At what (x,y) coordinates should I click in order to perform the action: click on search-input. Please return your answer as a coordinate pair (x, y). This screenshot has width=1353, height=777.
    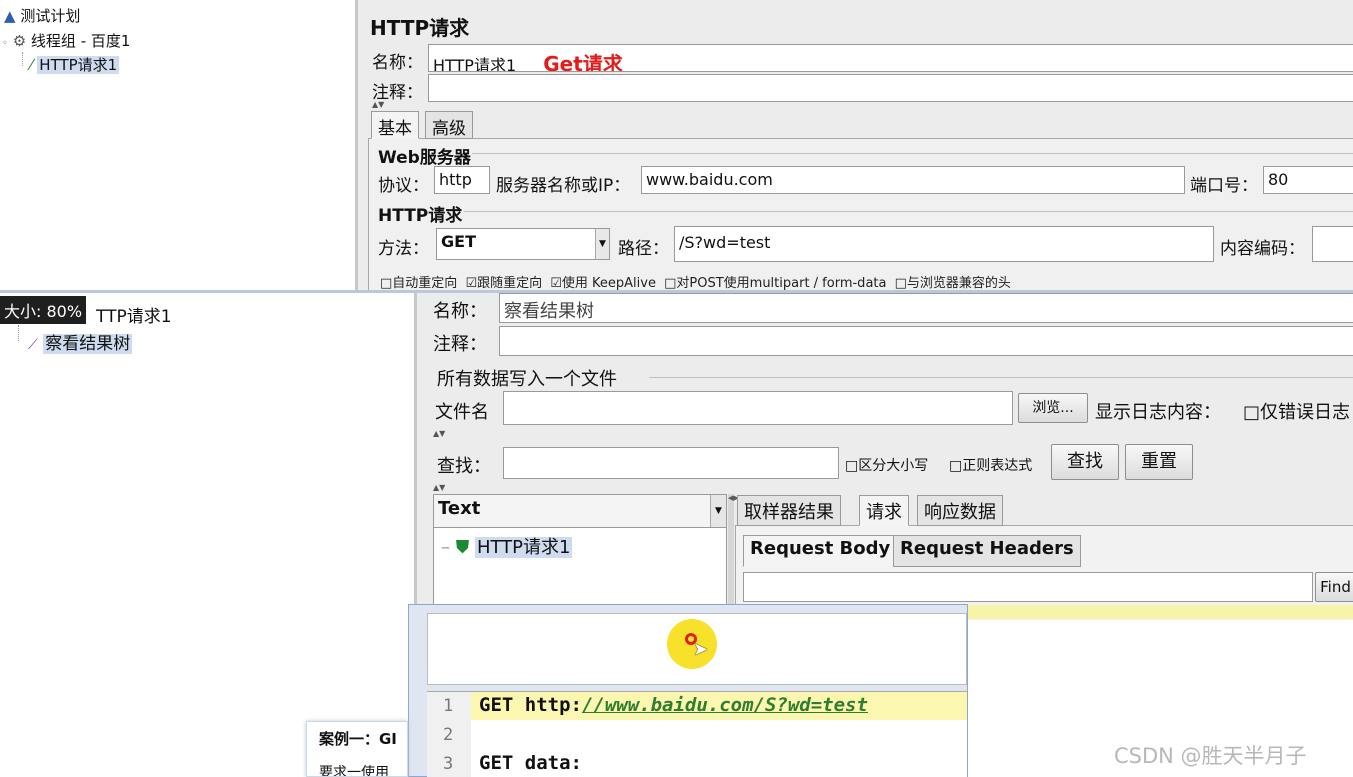
    Looking at the image, I should click on (671, 463).